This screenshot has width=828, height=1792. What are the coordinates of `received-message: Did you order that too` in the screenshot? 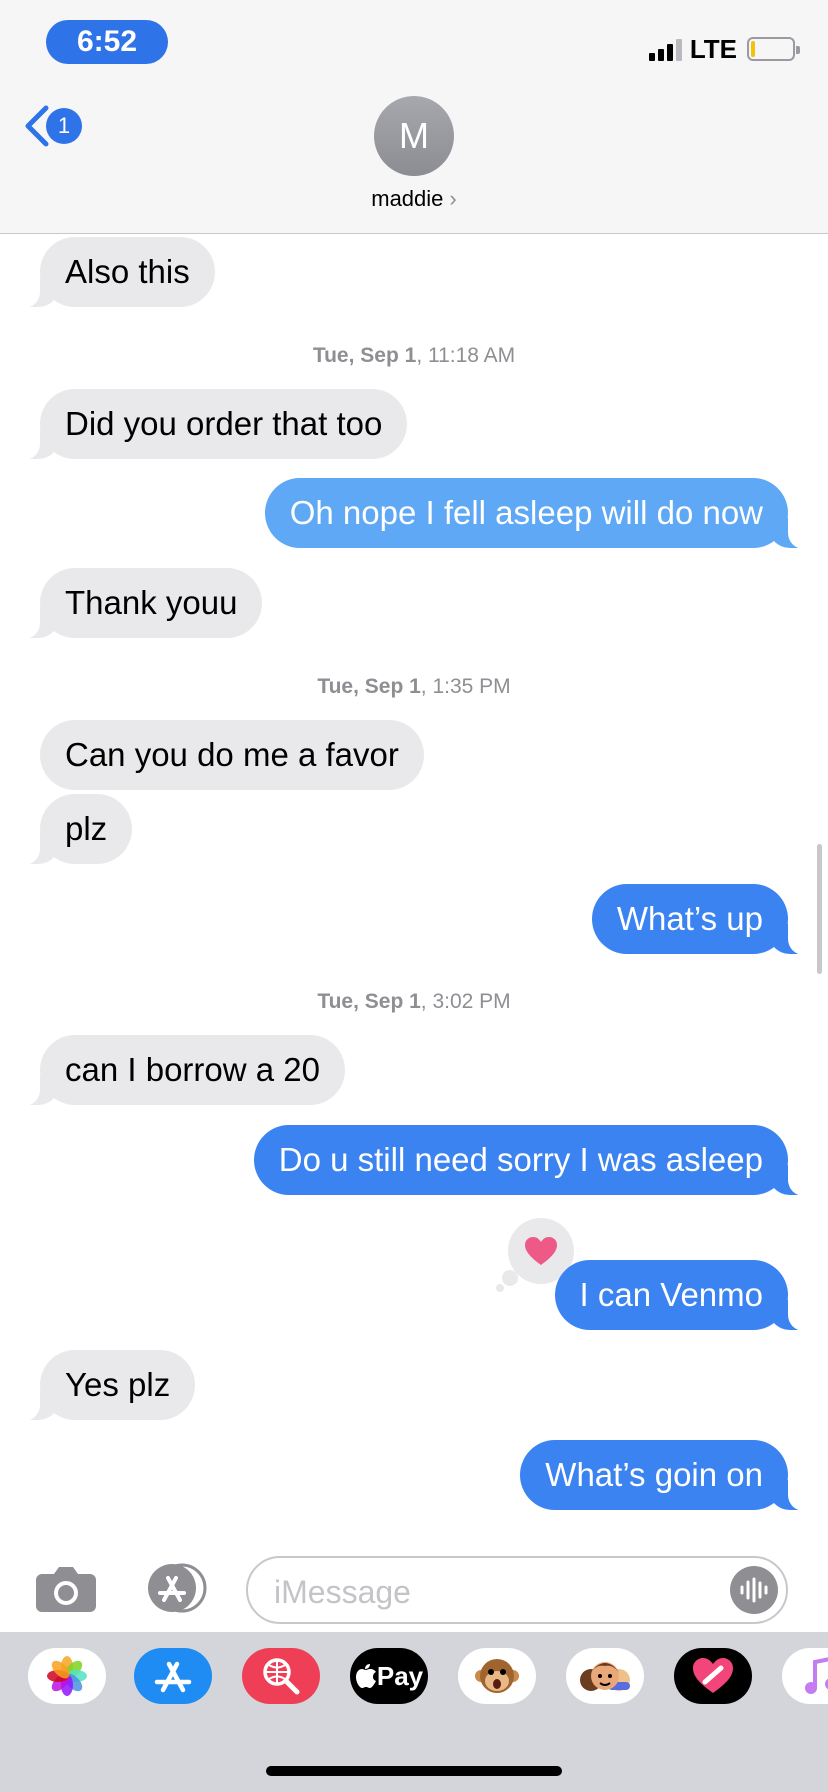 It's located at (212, 424).